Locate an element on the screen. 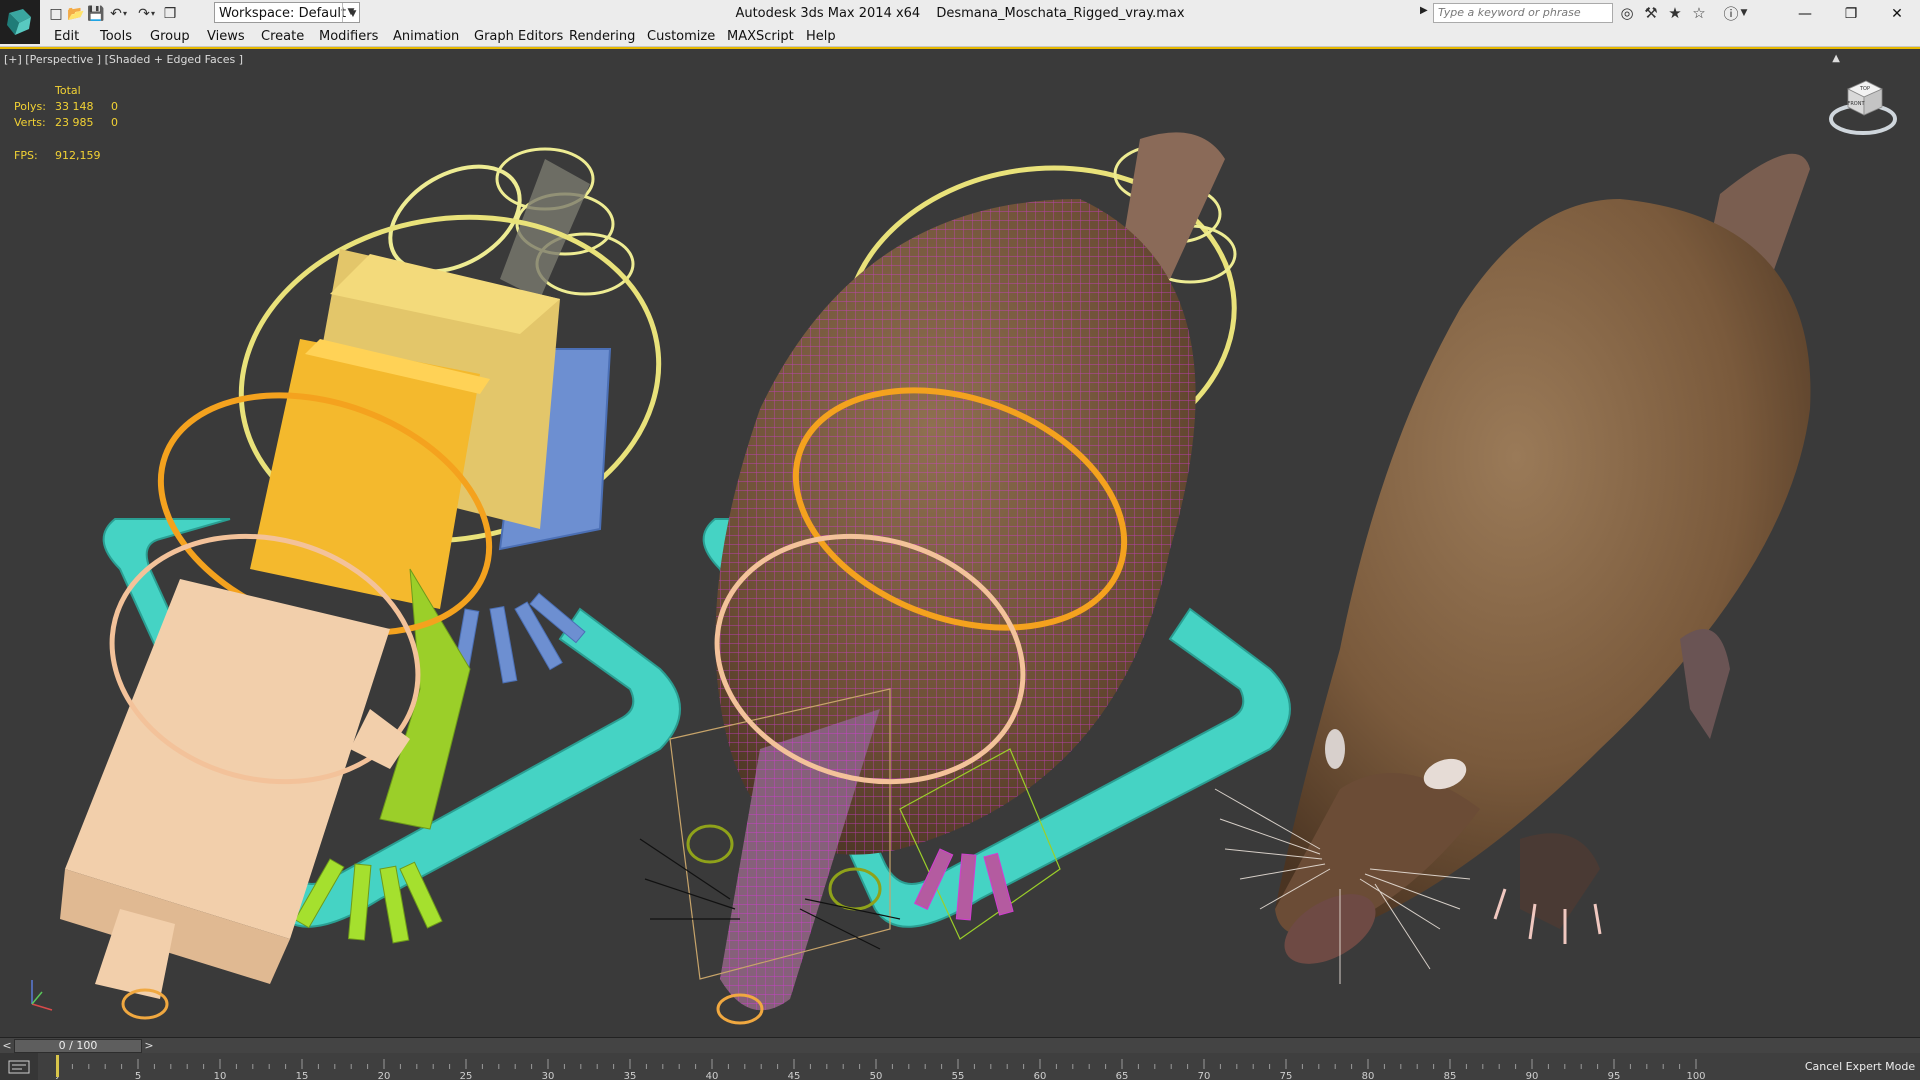  menu-modifiers: Modifiers is located at coordinates (348, 36).